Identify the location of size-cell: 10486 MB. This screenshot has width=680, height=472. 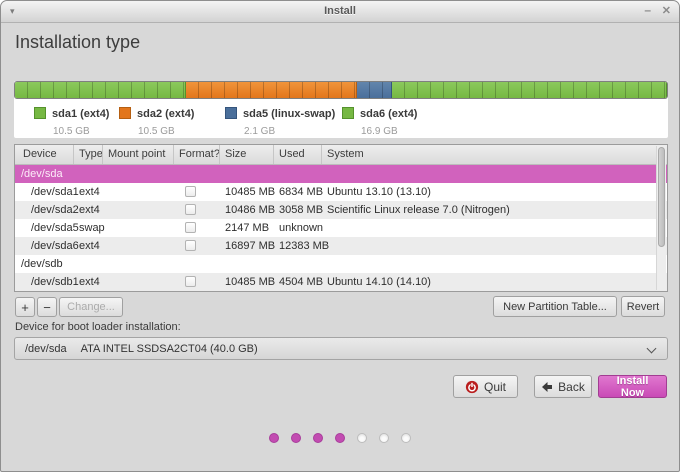
(250, 210).